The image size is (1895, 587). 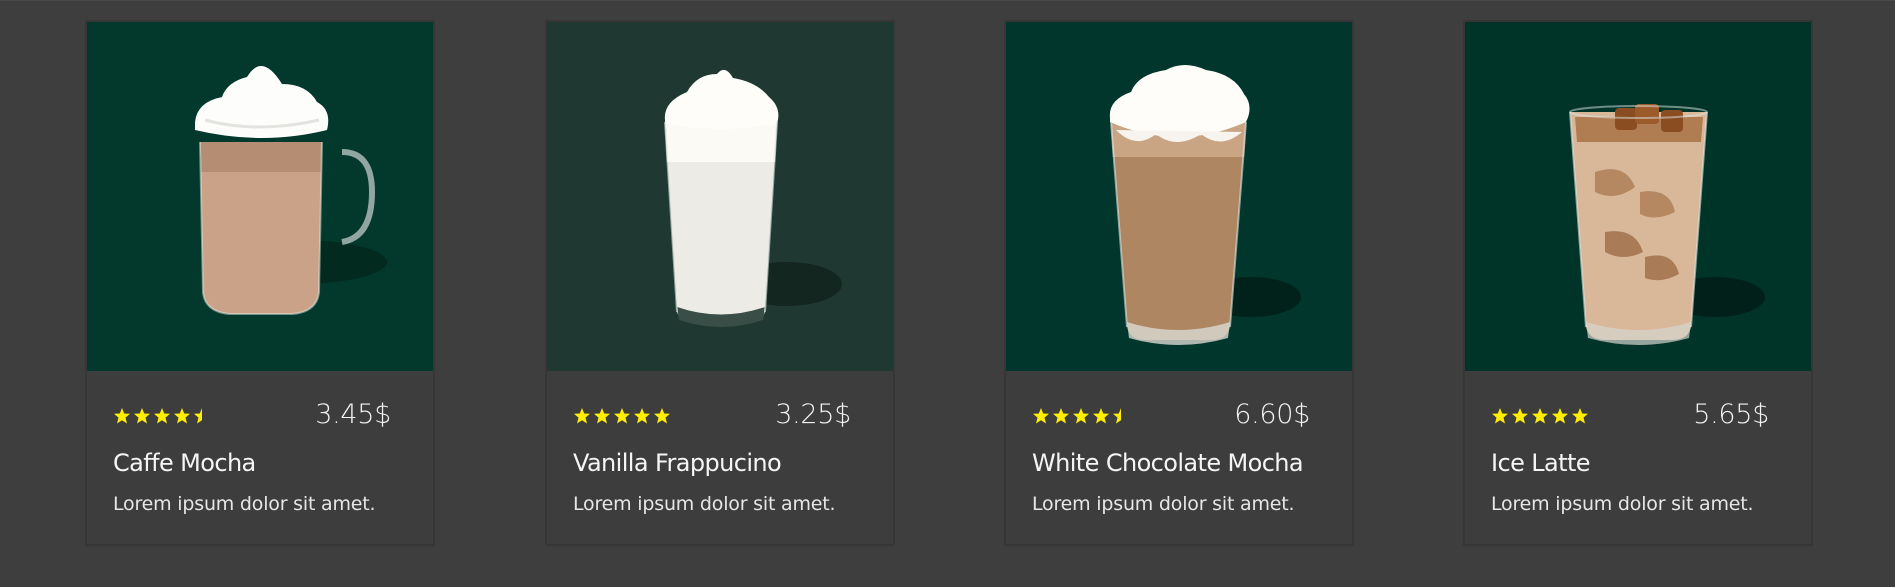 I want to click on white-mocha-glass-image, so click(x=1179, y=196).